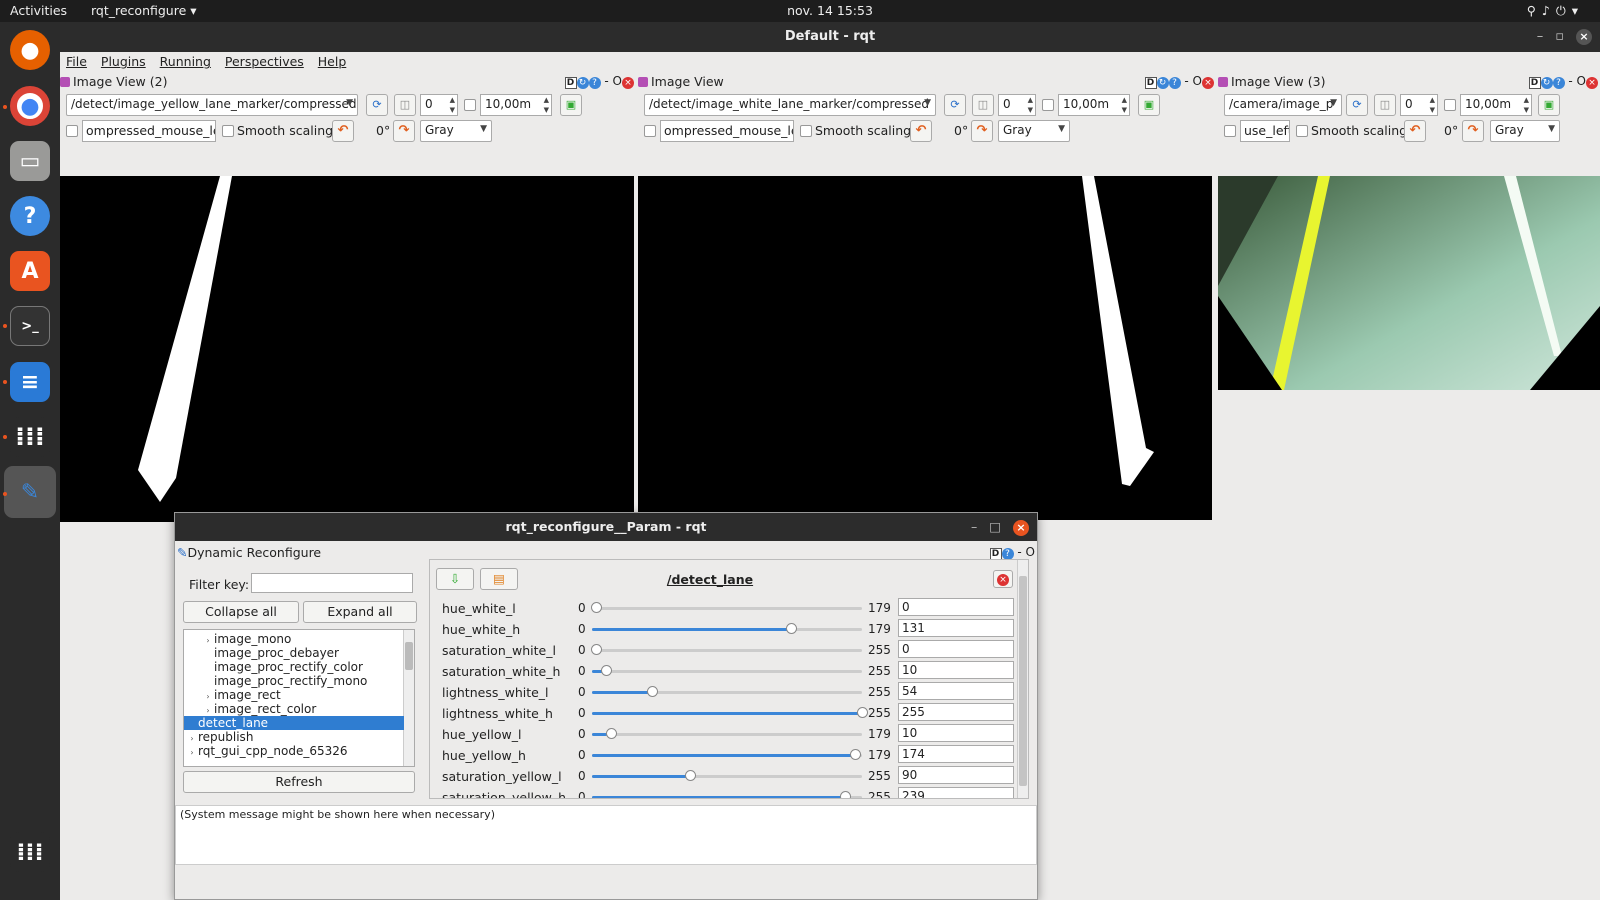 The width and height of the screenshot is (1600, 900). What do you see at coordinates (294, 737) in the screenshot?
I see `tree-item: › republish` at bounding box center [294, 737].